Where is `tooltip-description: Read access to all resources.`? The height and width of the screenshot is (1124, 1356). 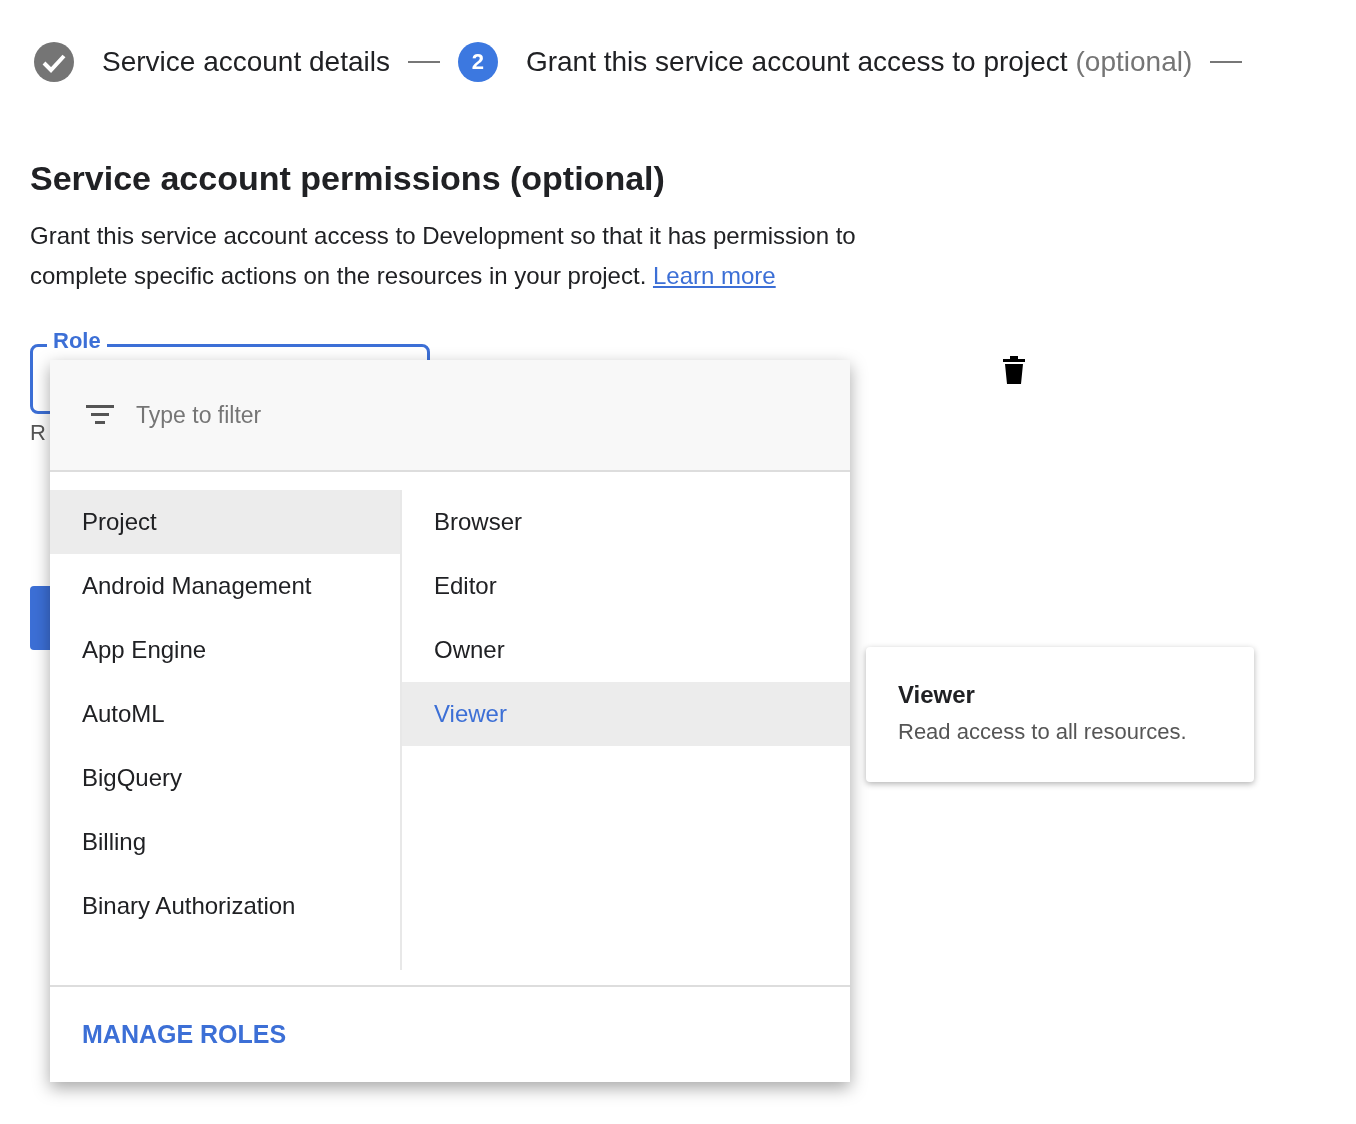
tooltip-description: Read access to all resources. is located at coordinates (1043, 732).